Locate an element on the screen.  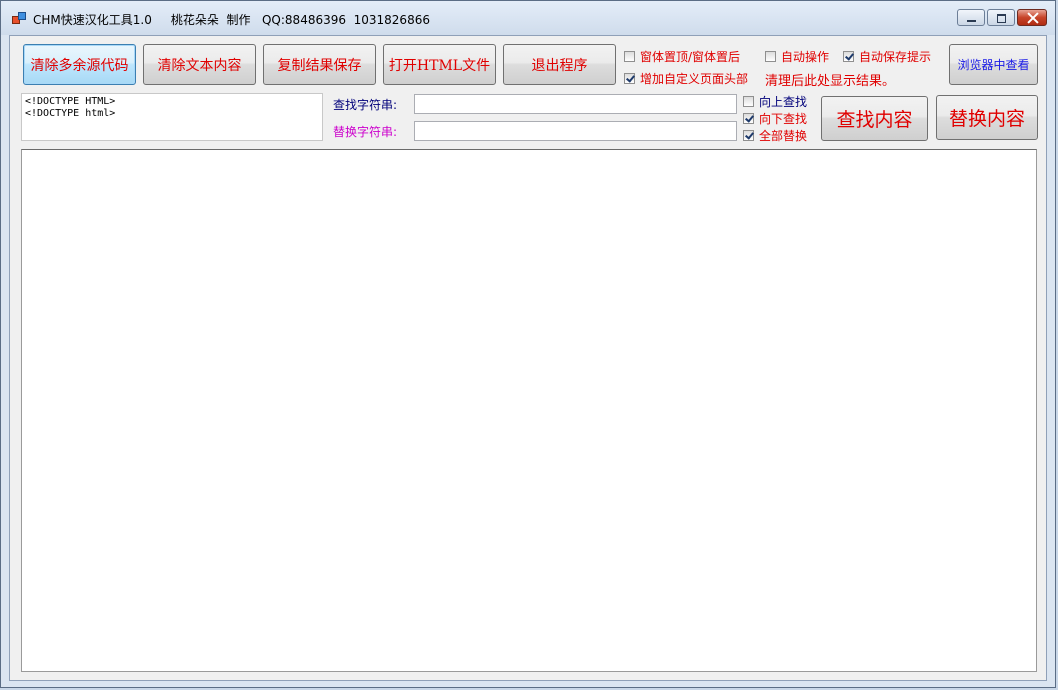
close-button is located at coordinates (1032, 17).